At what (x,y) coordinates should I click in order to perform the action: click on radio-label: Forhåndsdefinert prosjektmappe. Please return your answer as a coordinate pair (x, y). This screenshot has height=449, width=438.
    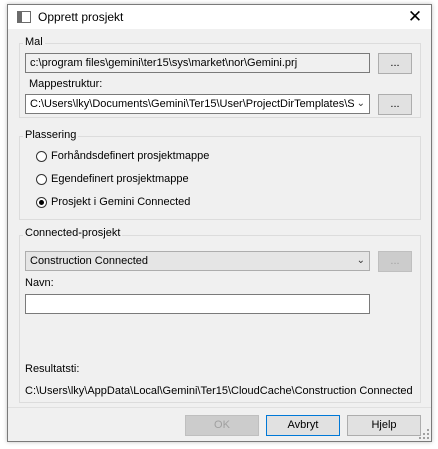
    Looking at the image, I should click on (130, 156).